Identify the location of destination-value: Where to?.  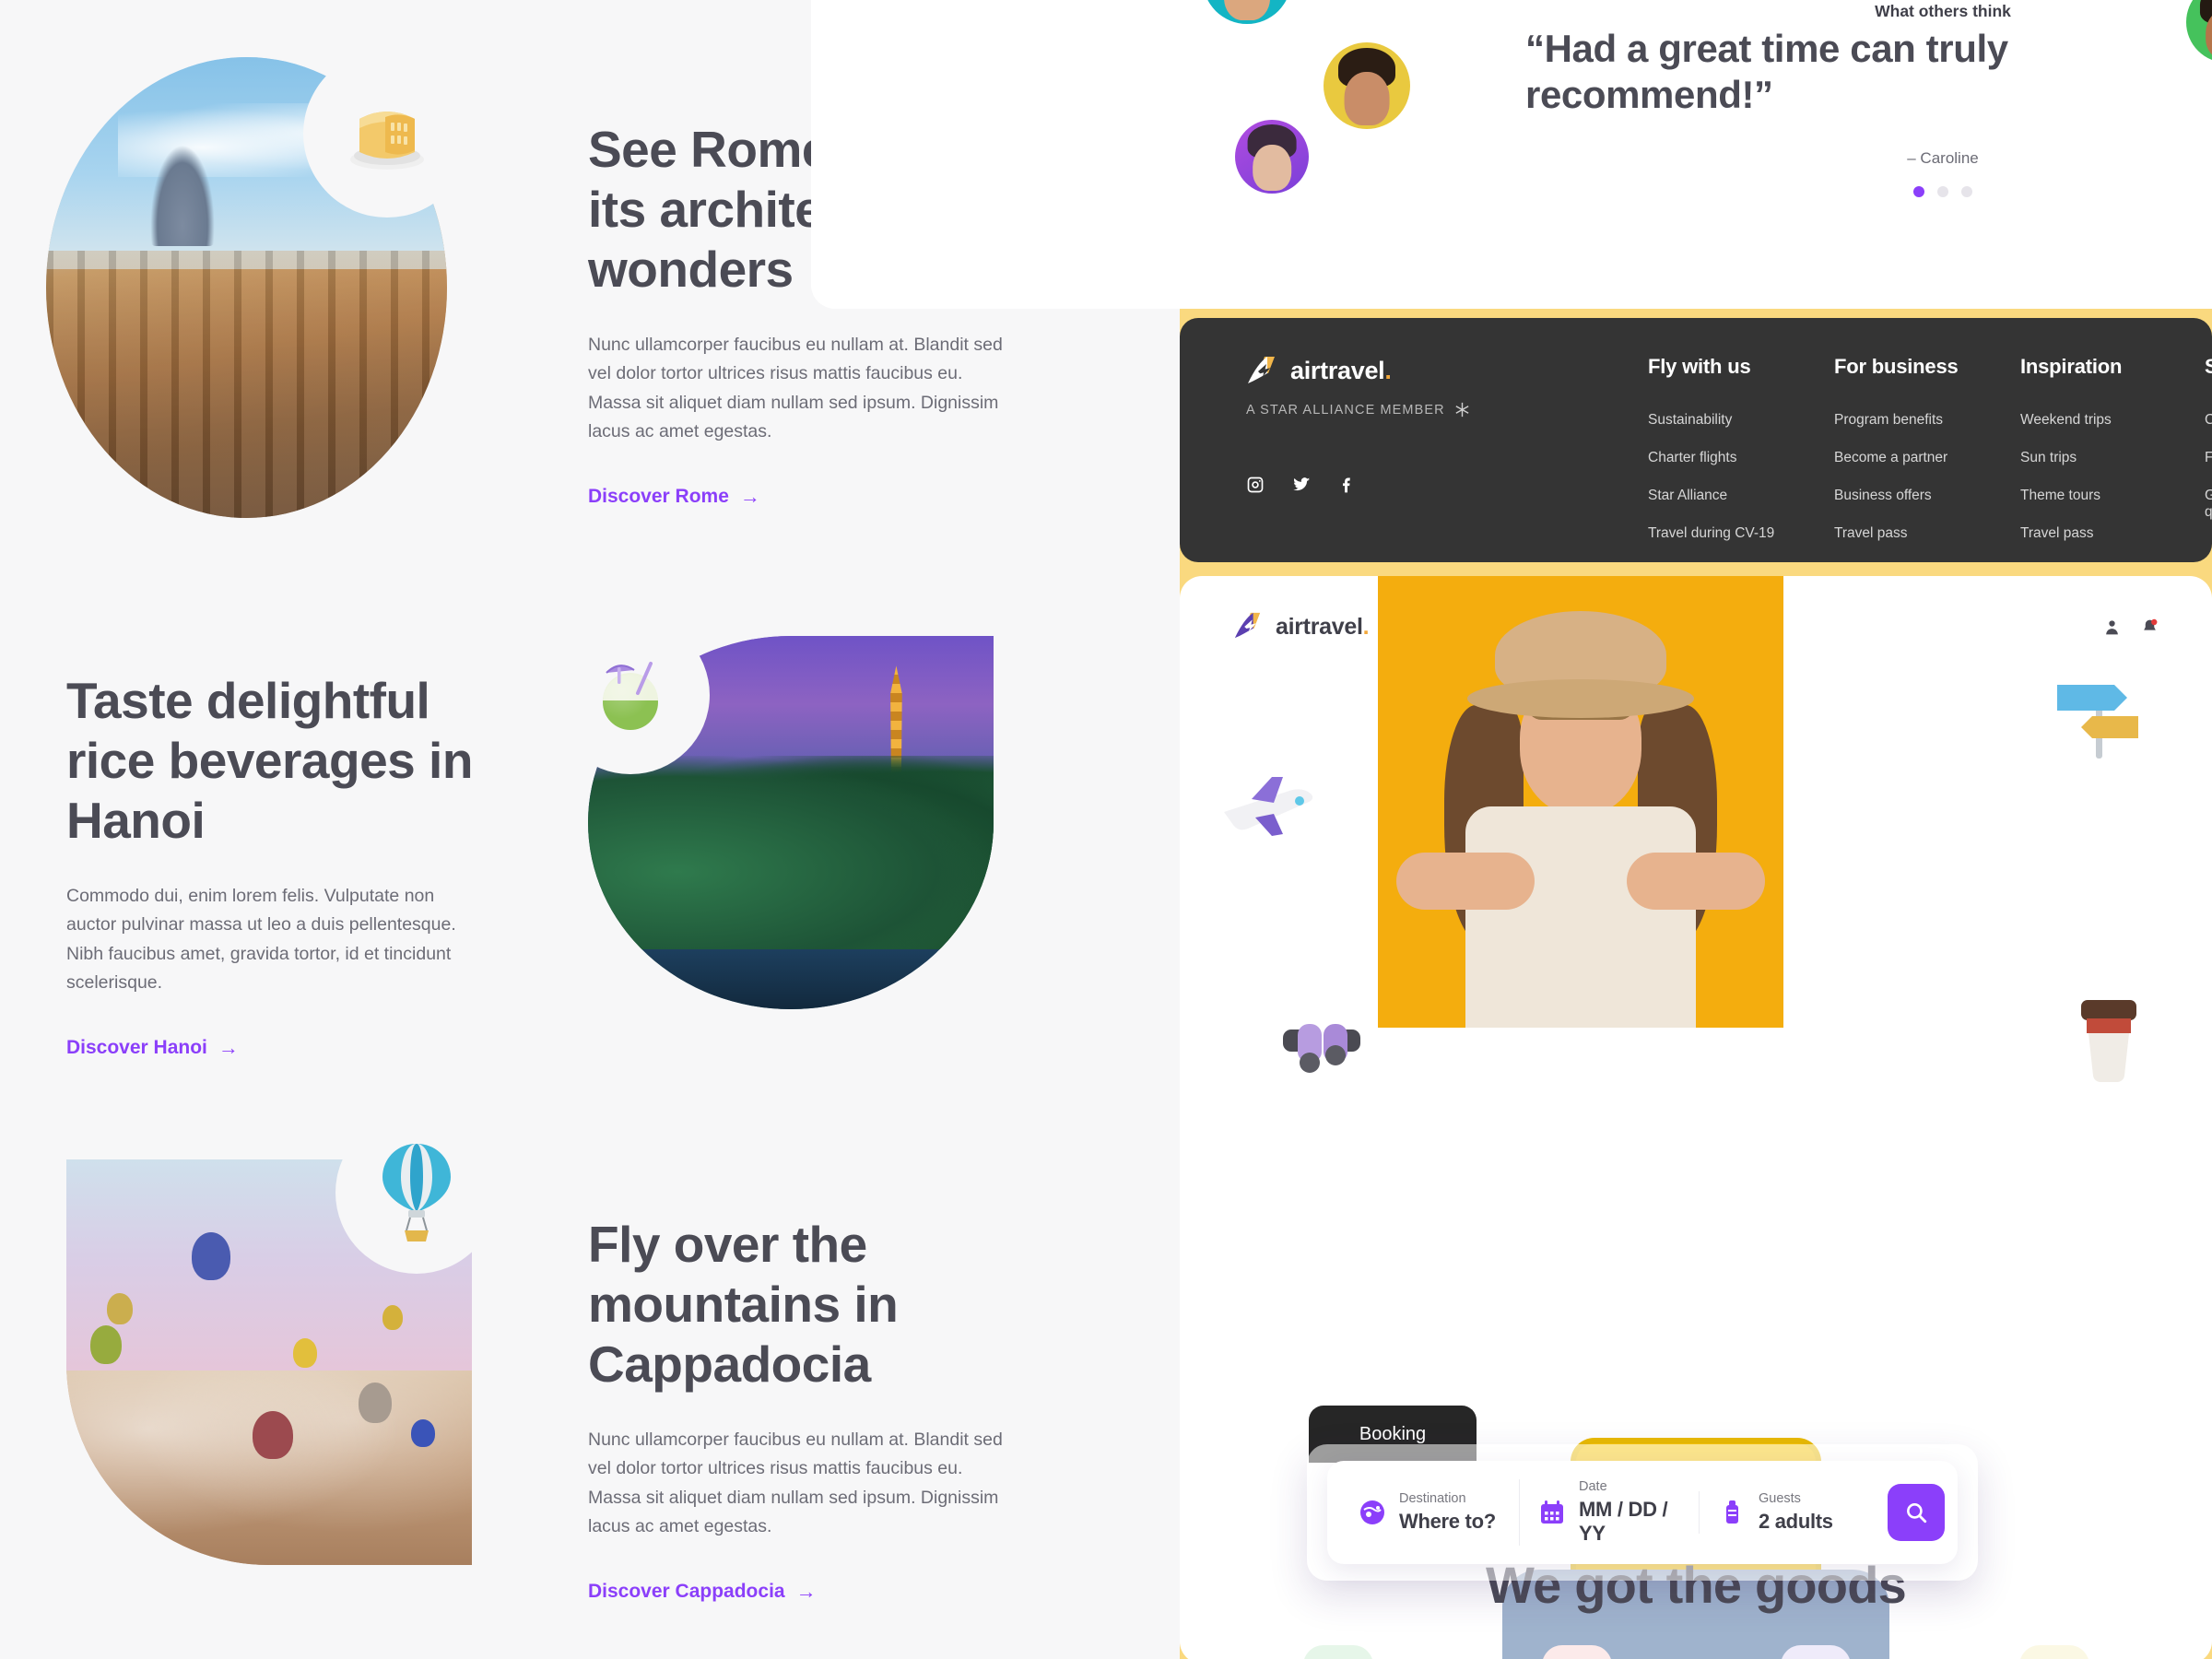
(1447, 1521).